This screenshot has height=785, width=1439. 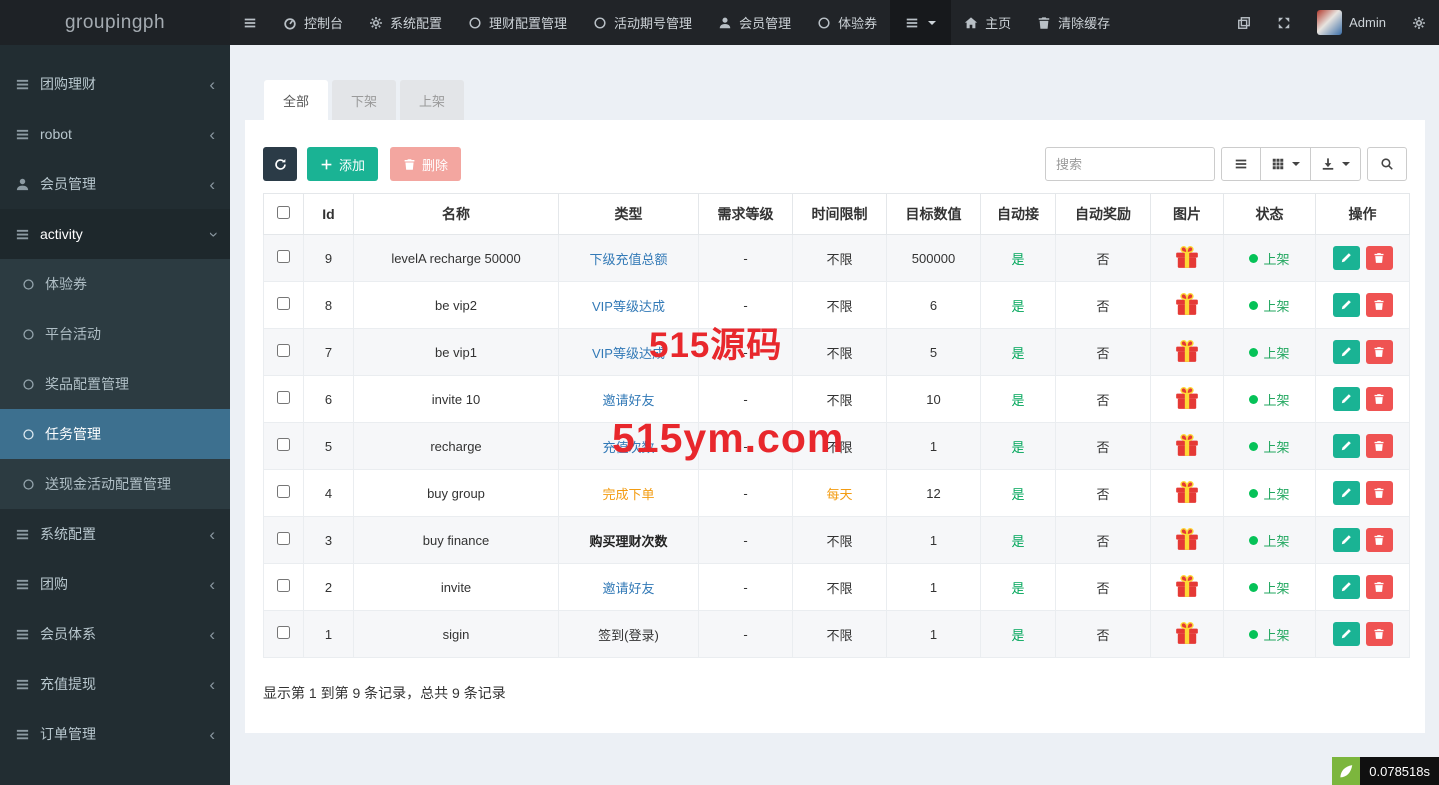 I want to click on sidebar-item-group-finance: 团购理财 ‹, so click(x=115, y=84).